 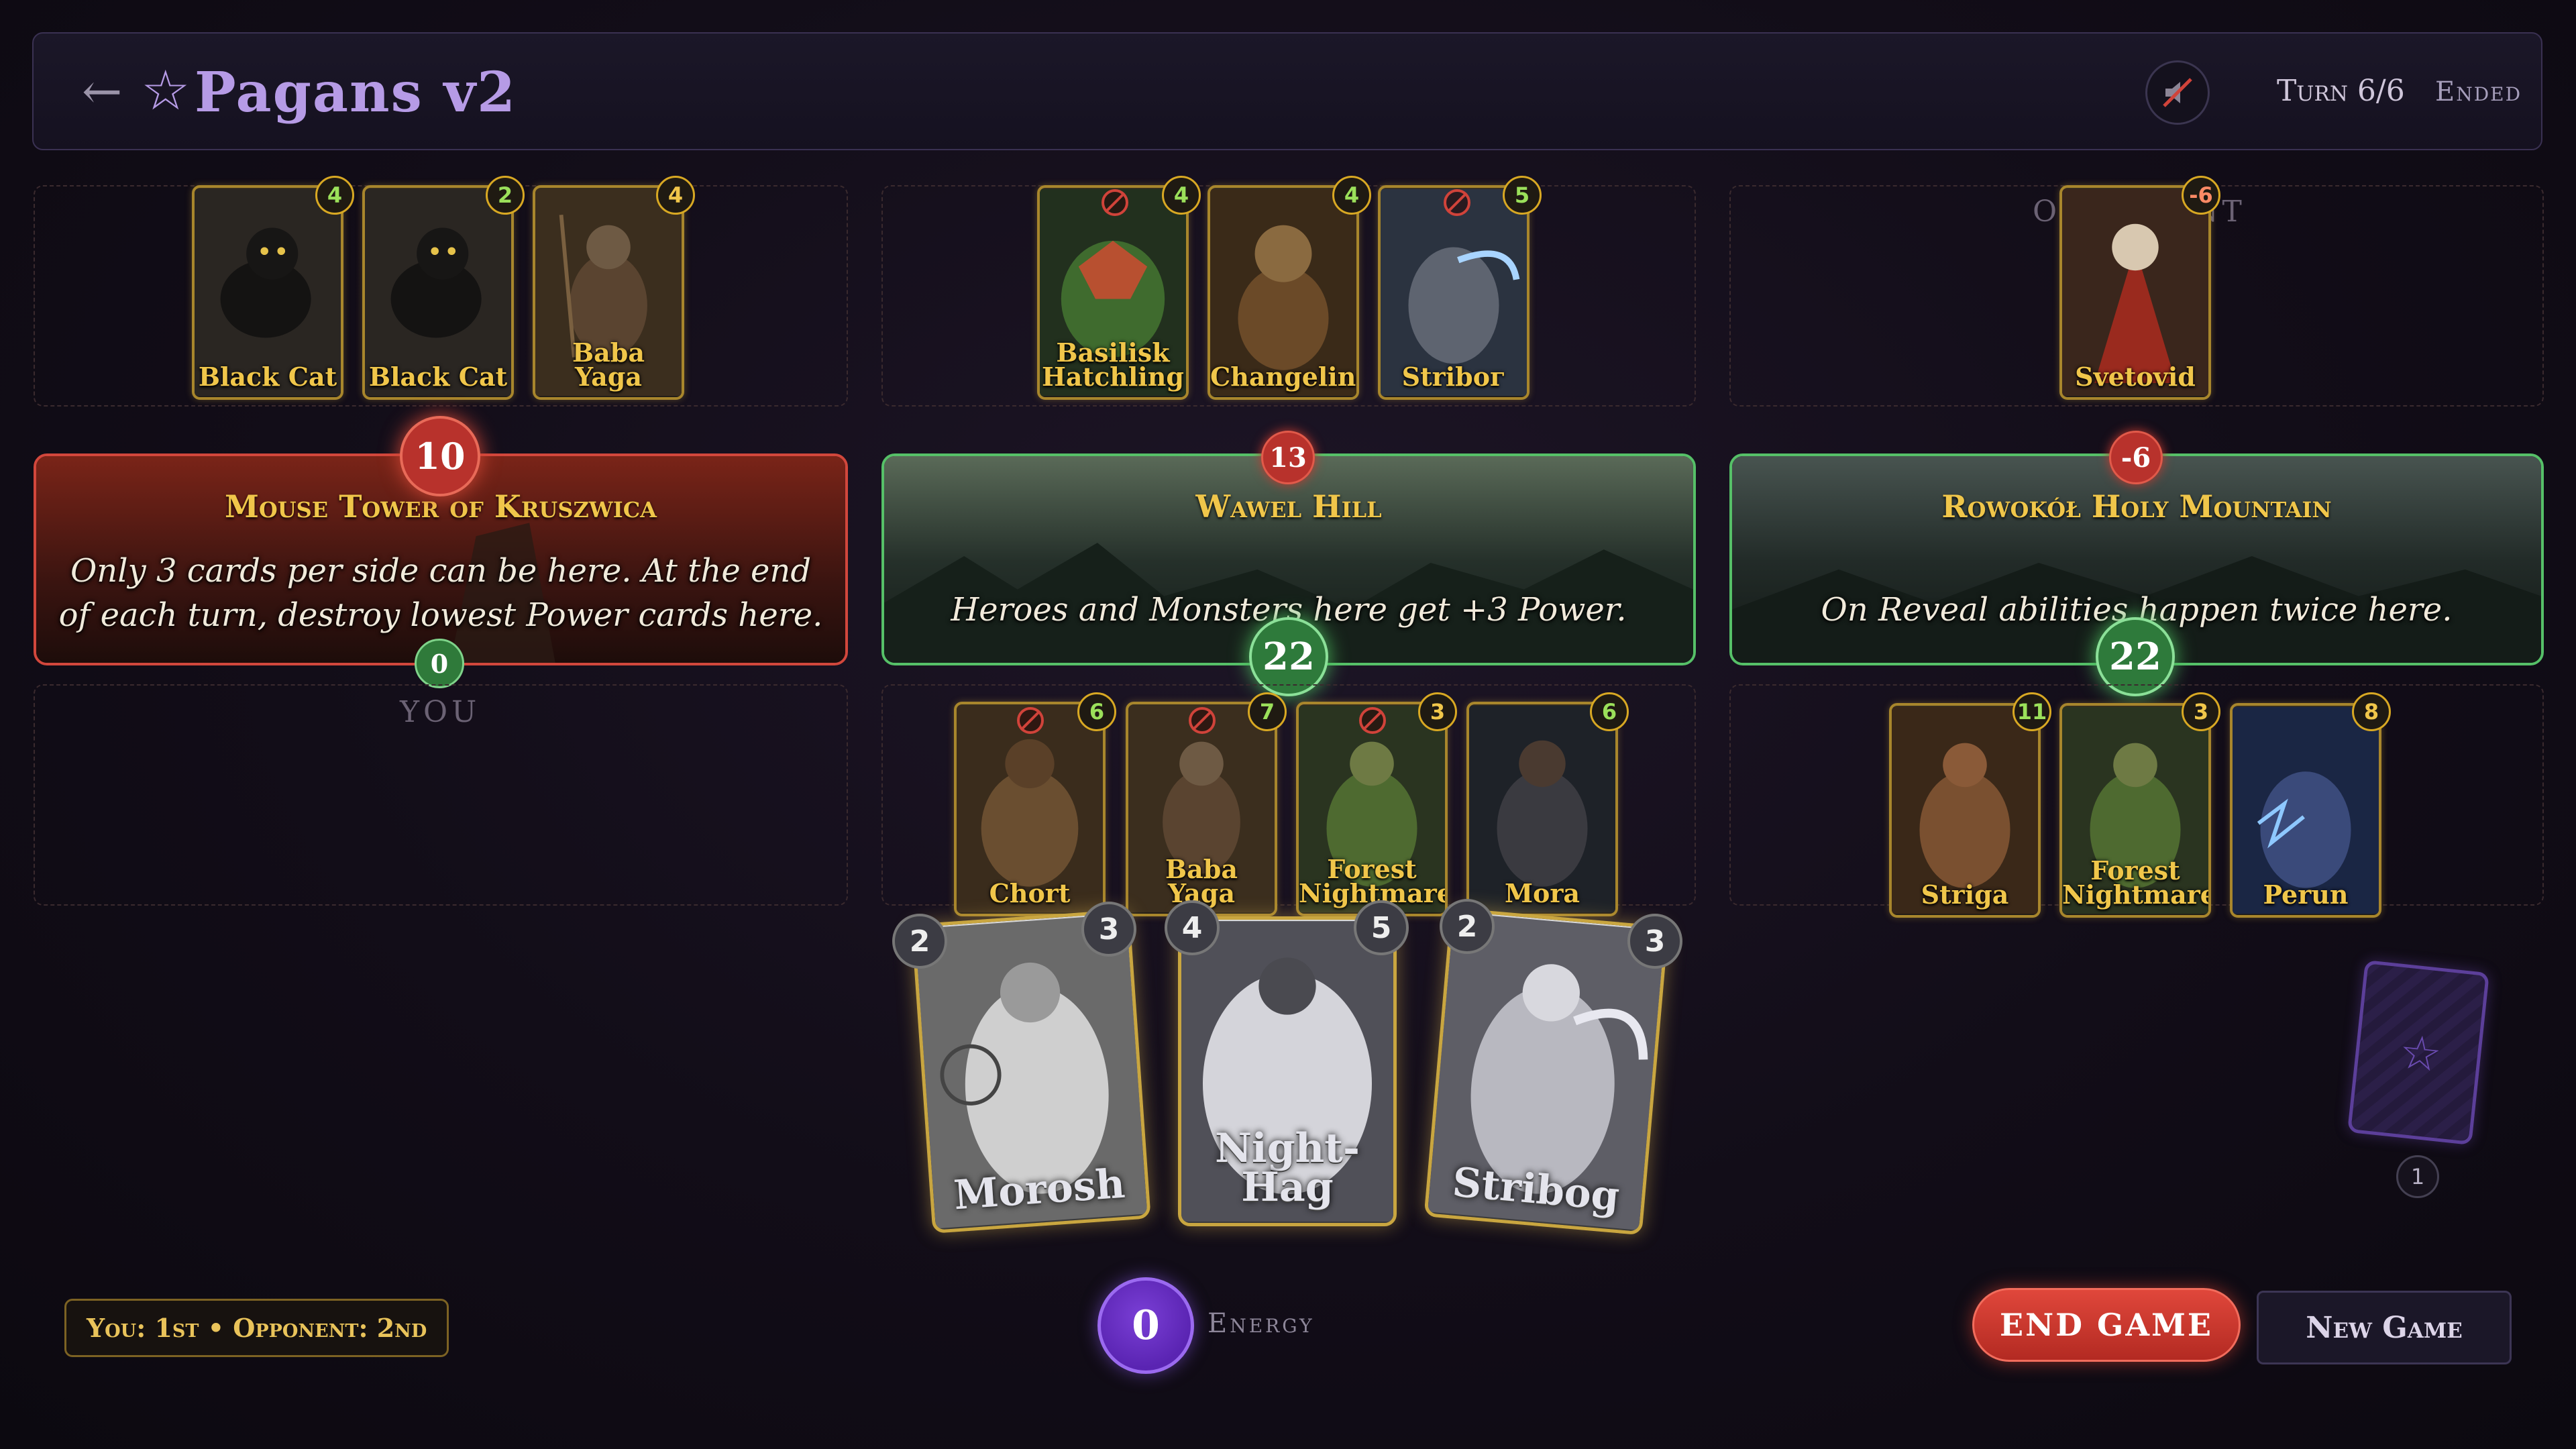 What do you see at coordinates (356, 92) in the screenshot?
I see `game-title: Pagans v2` at bounding box center [356, 92].